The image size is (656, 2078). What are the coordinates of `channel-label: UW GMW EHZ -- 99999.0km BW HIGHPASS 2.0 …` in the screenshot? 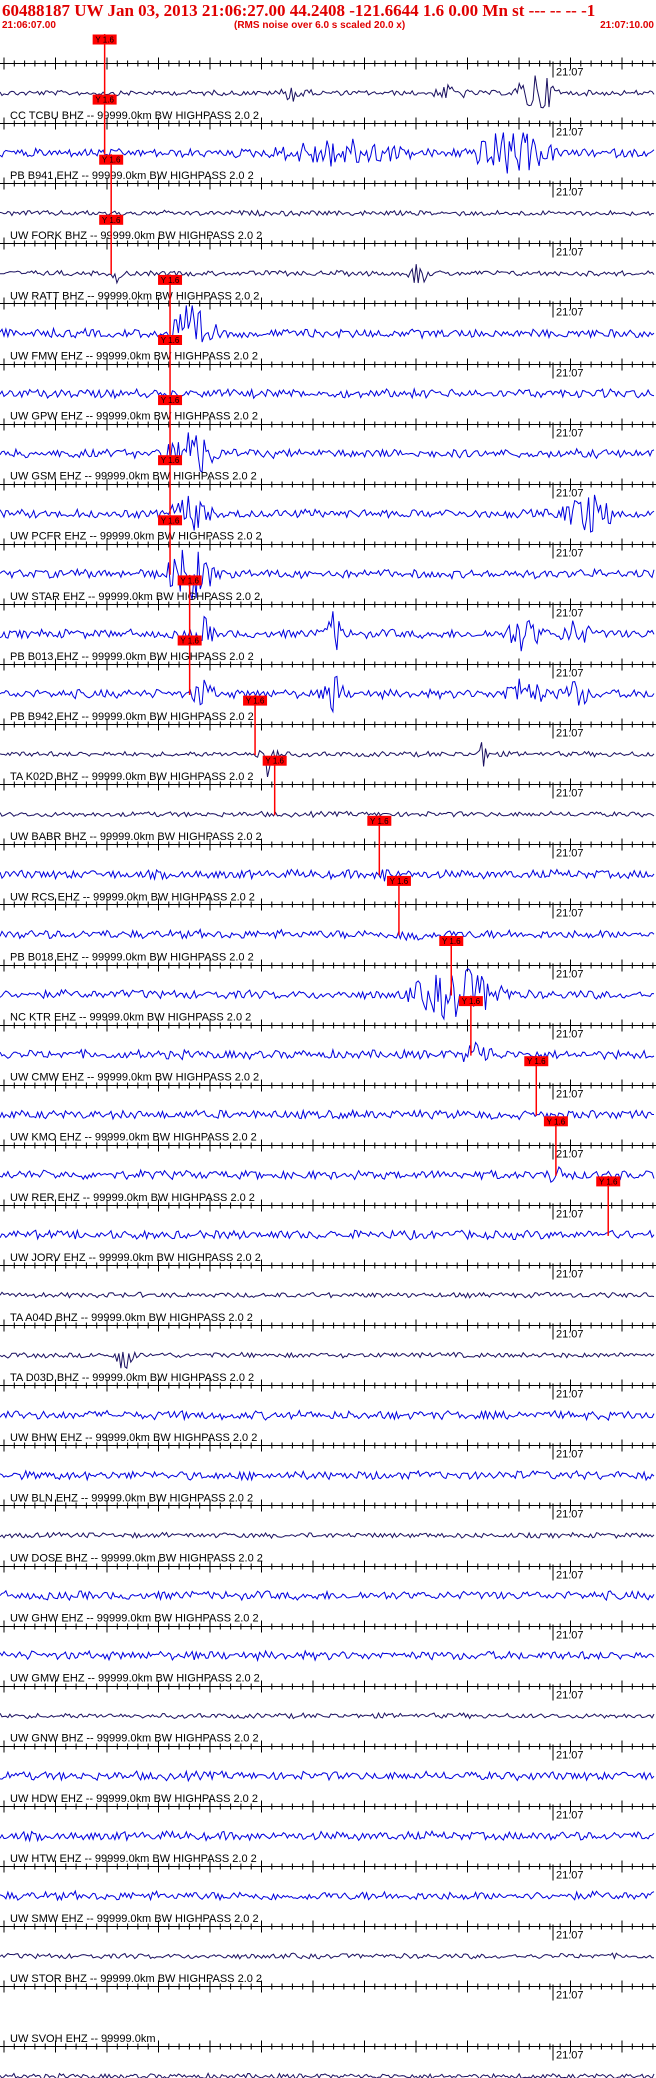 It's located at (135, 1679).